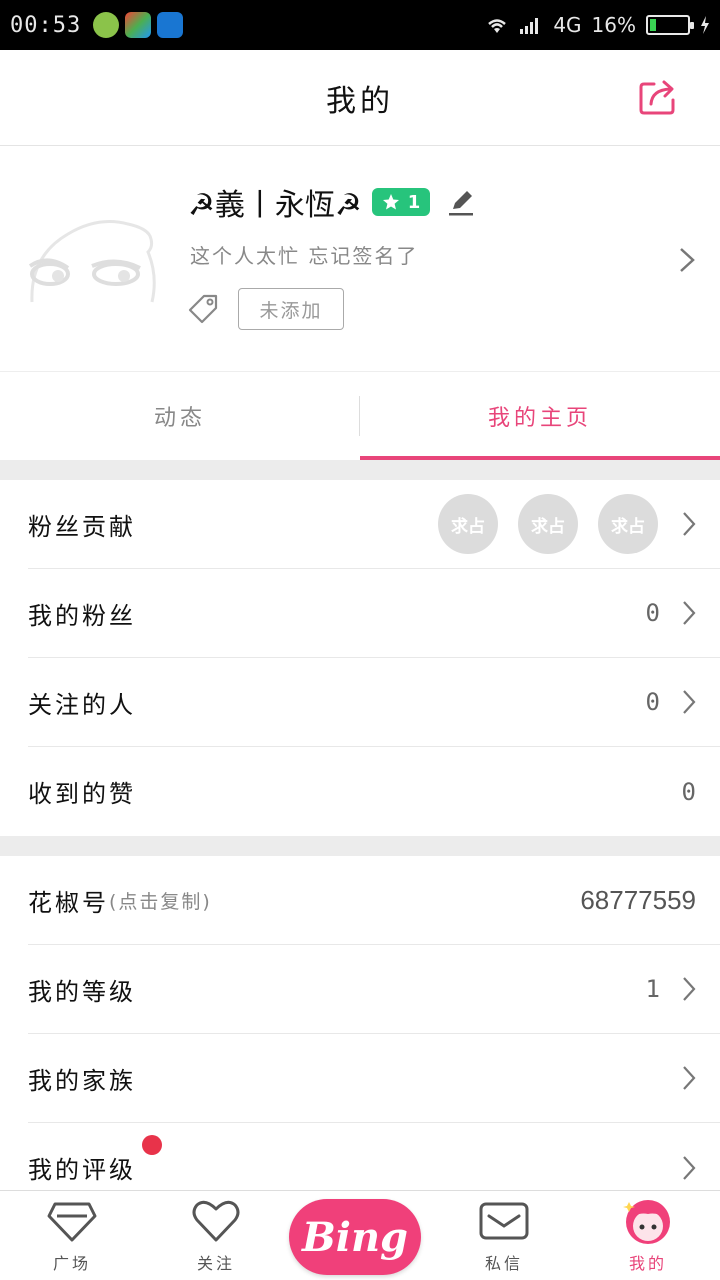  I want to click on row-label: 我的粉丝, so click(82, 615).